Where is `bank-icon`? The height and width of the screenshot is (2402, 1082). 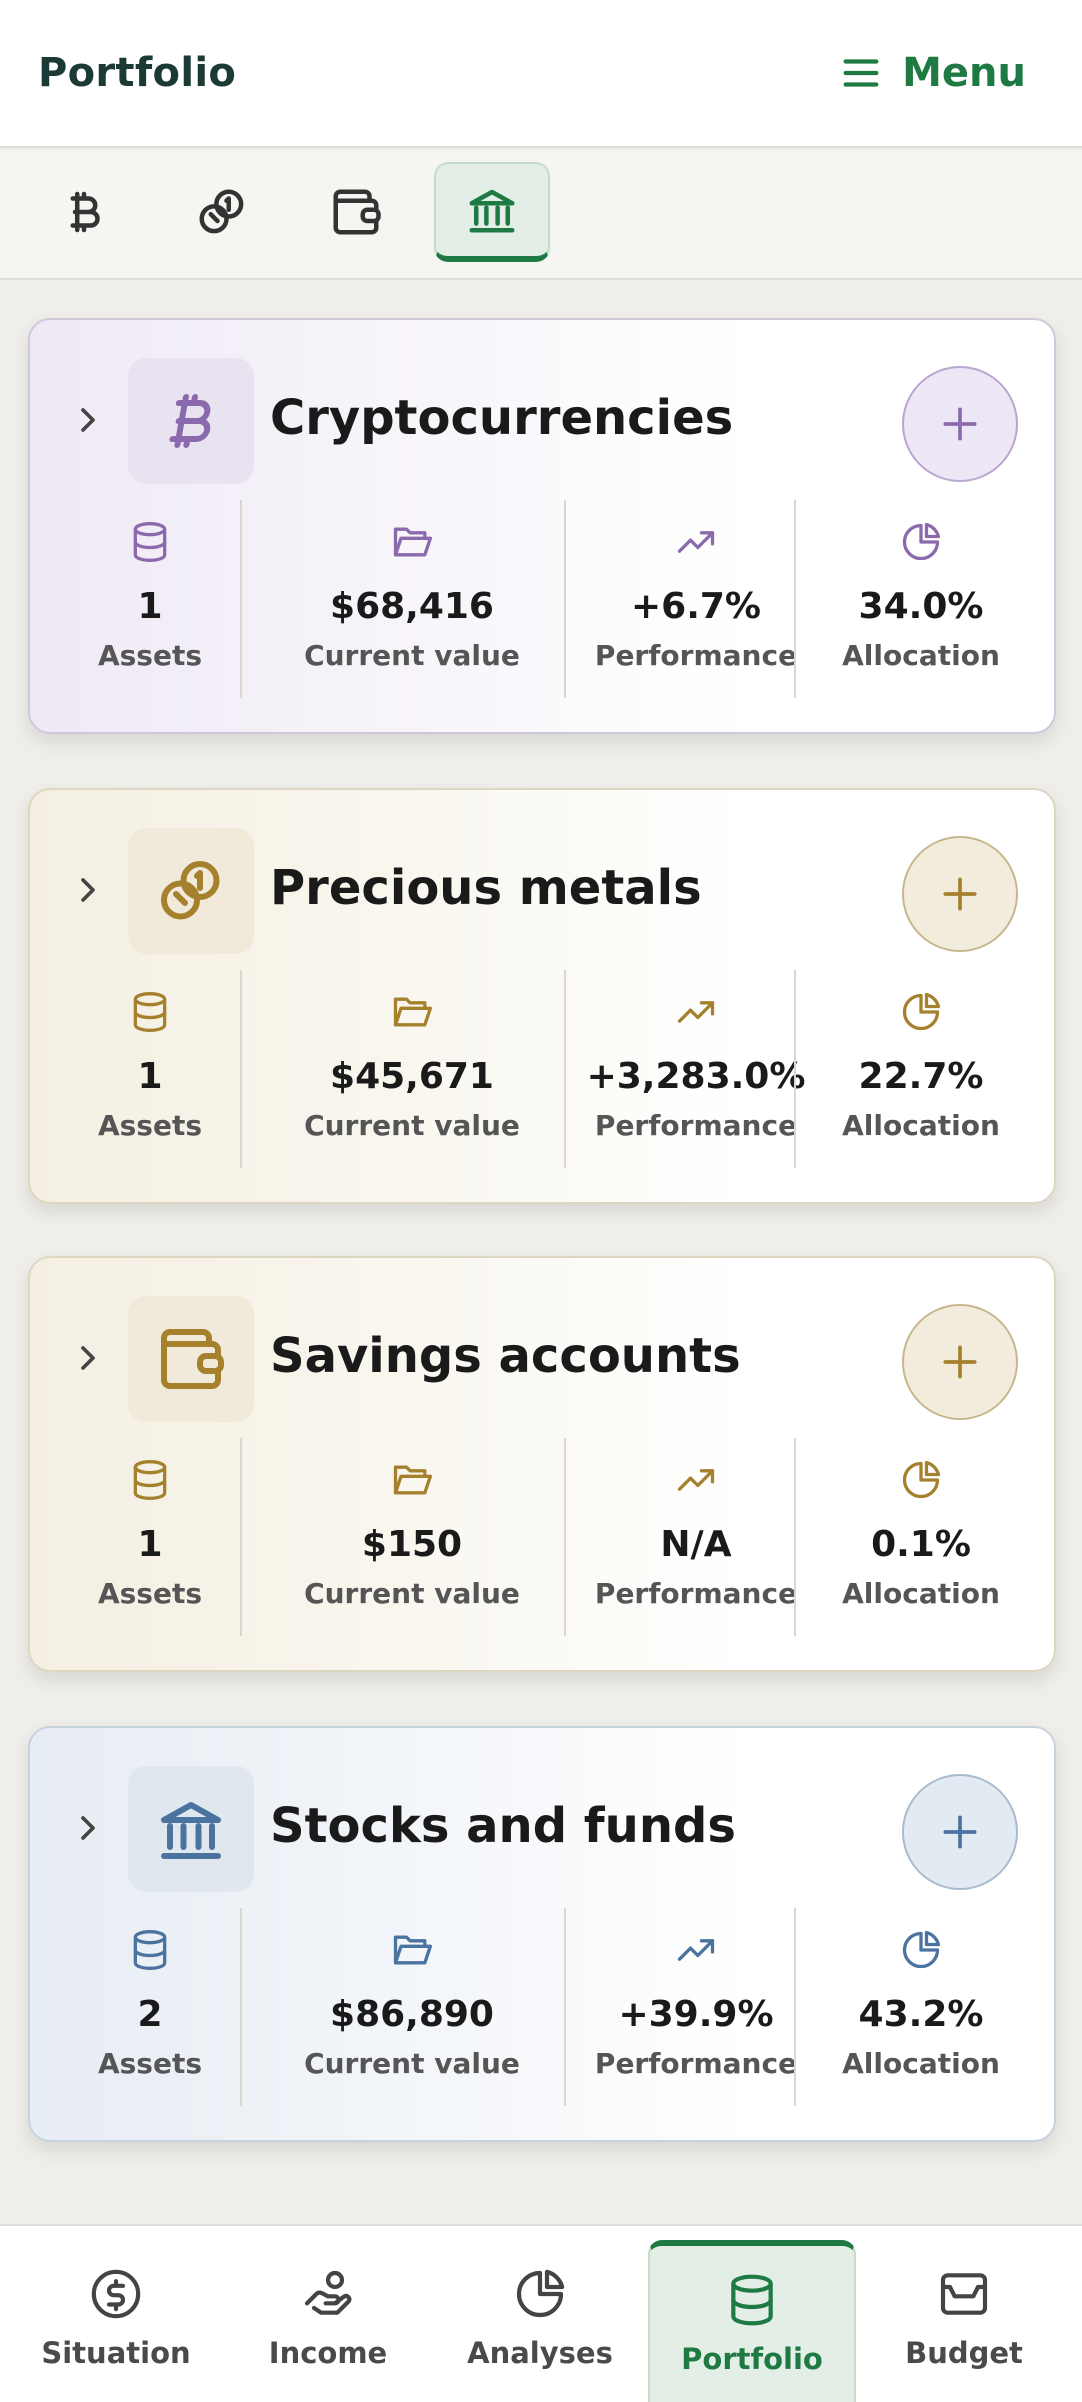 bank-icon is located at coordinates (492, 211).